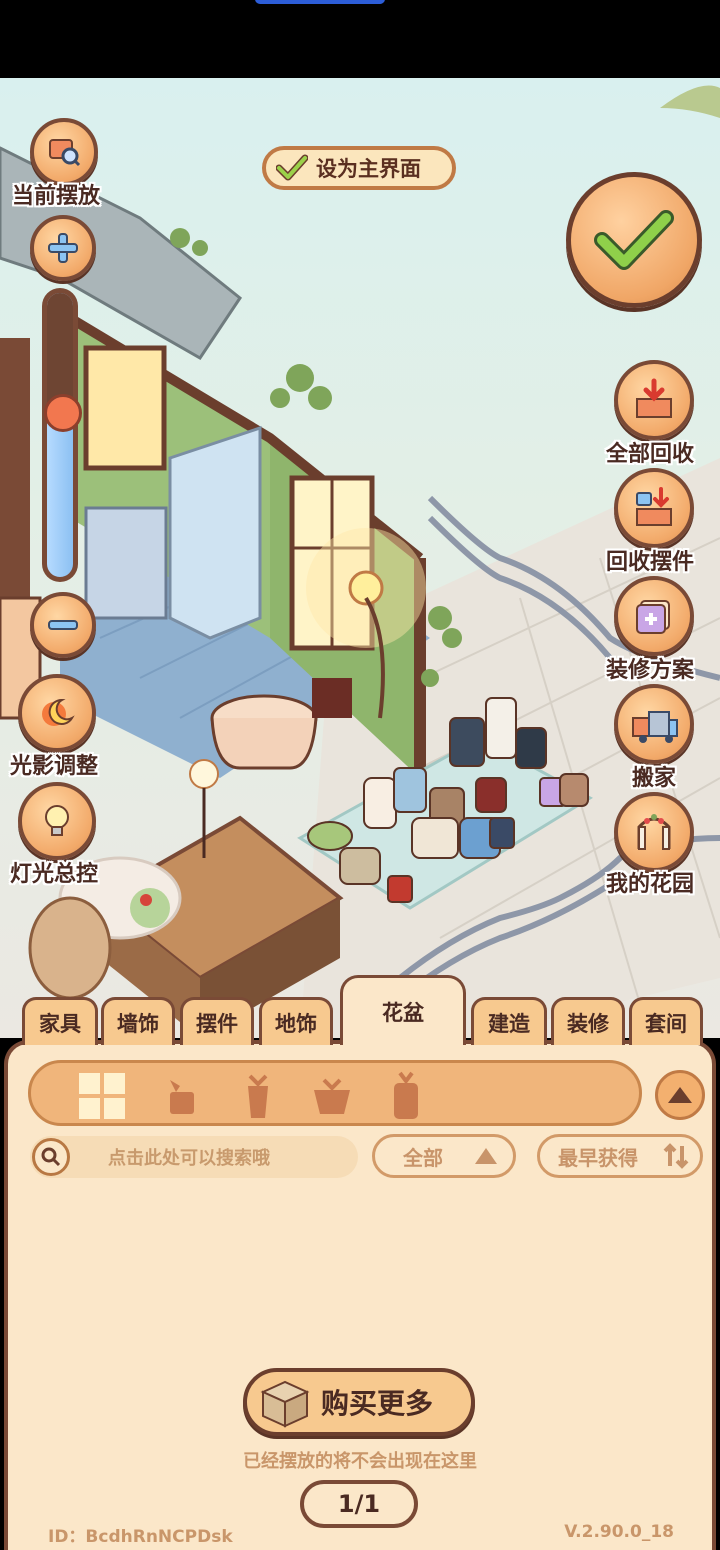  What do you see at coordinates (654, 778) in the screenshot?
I see `move-house-label: 搬家` at bounding box center [654, 778].